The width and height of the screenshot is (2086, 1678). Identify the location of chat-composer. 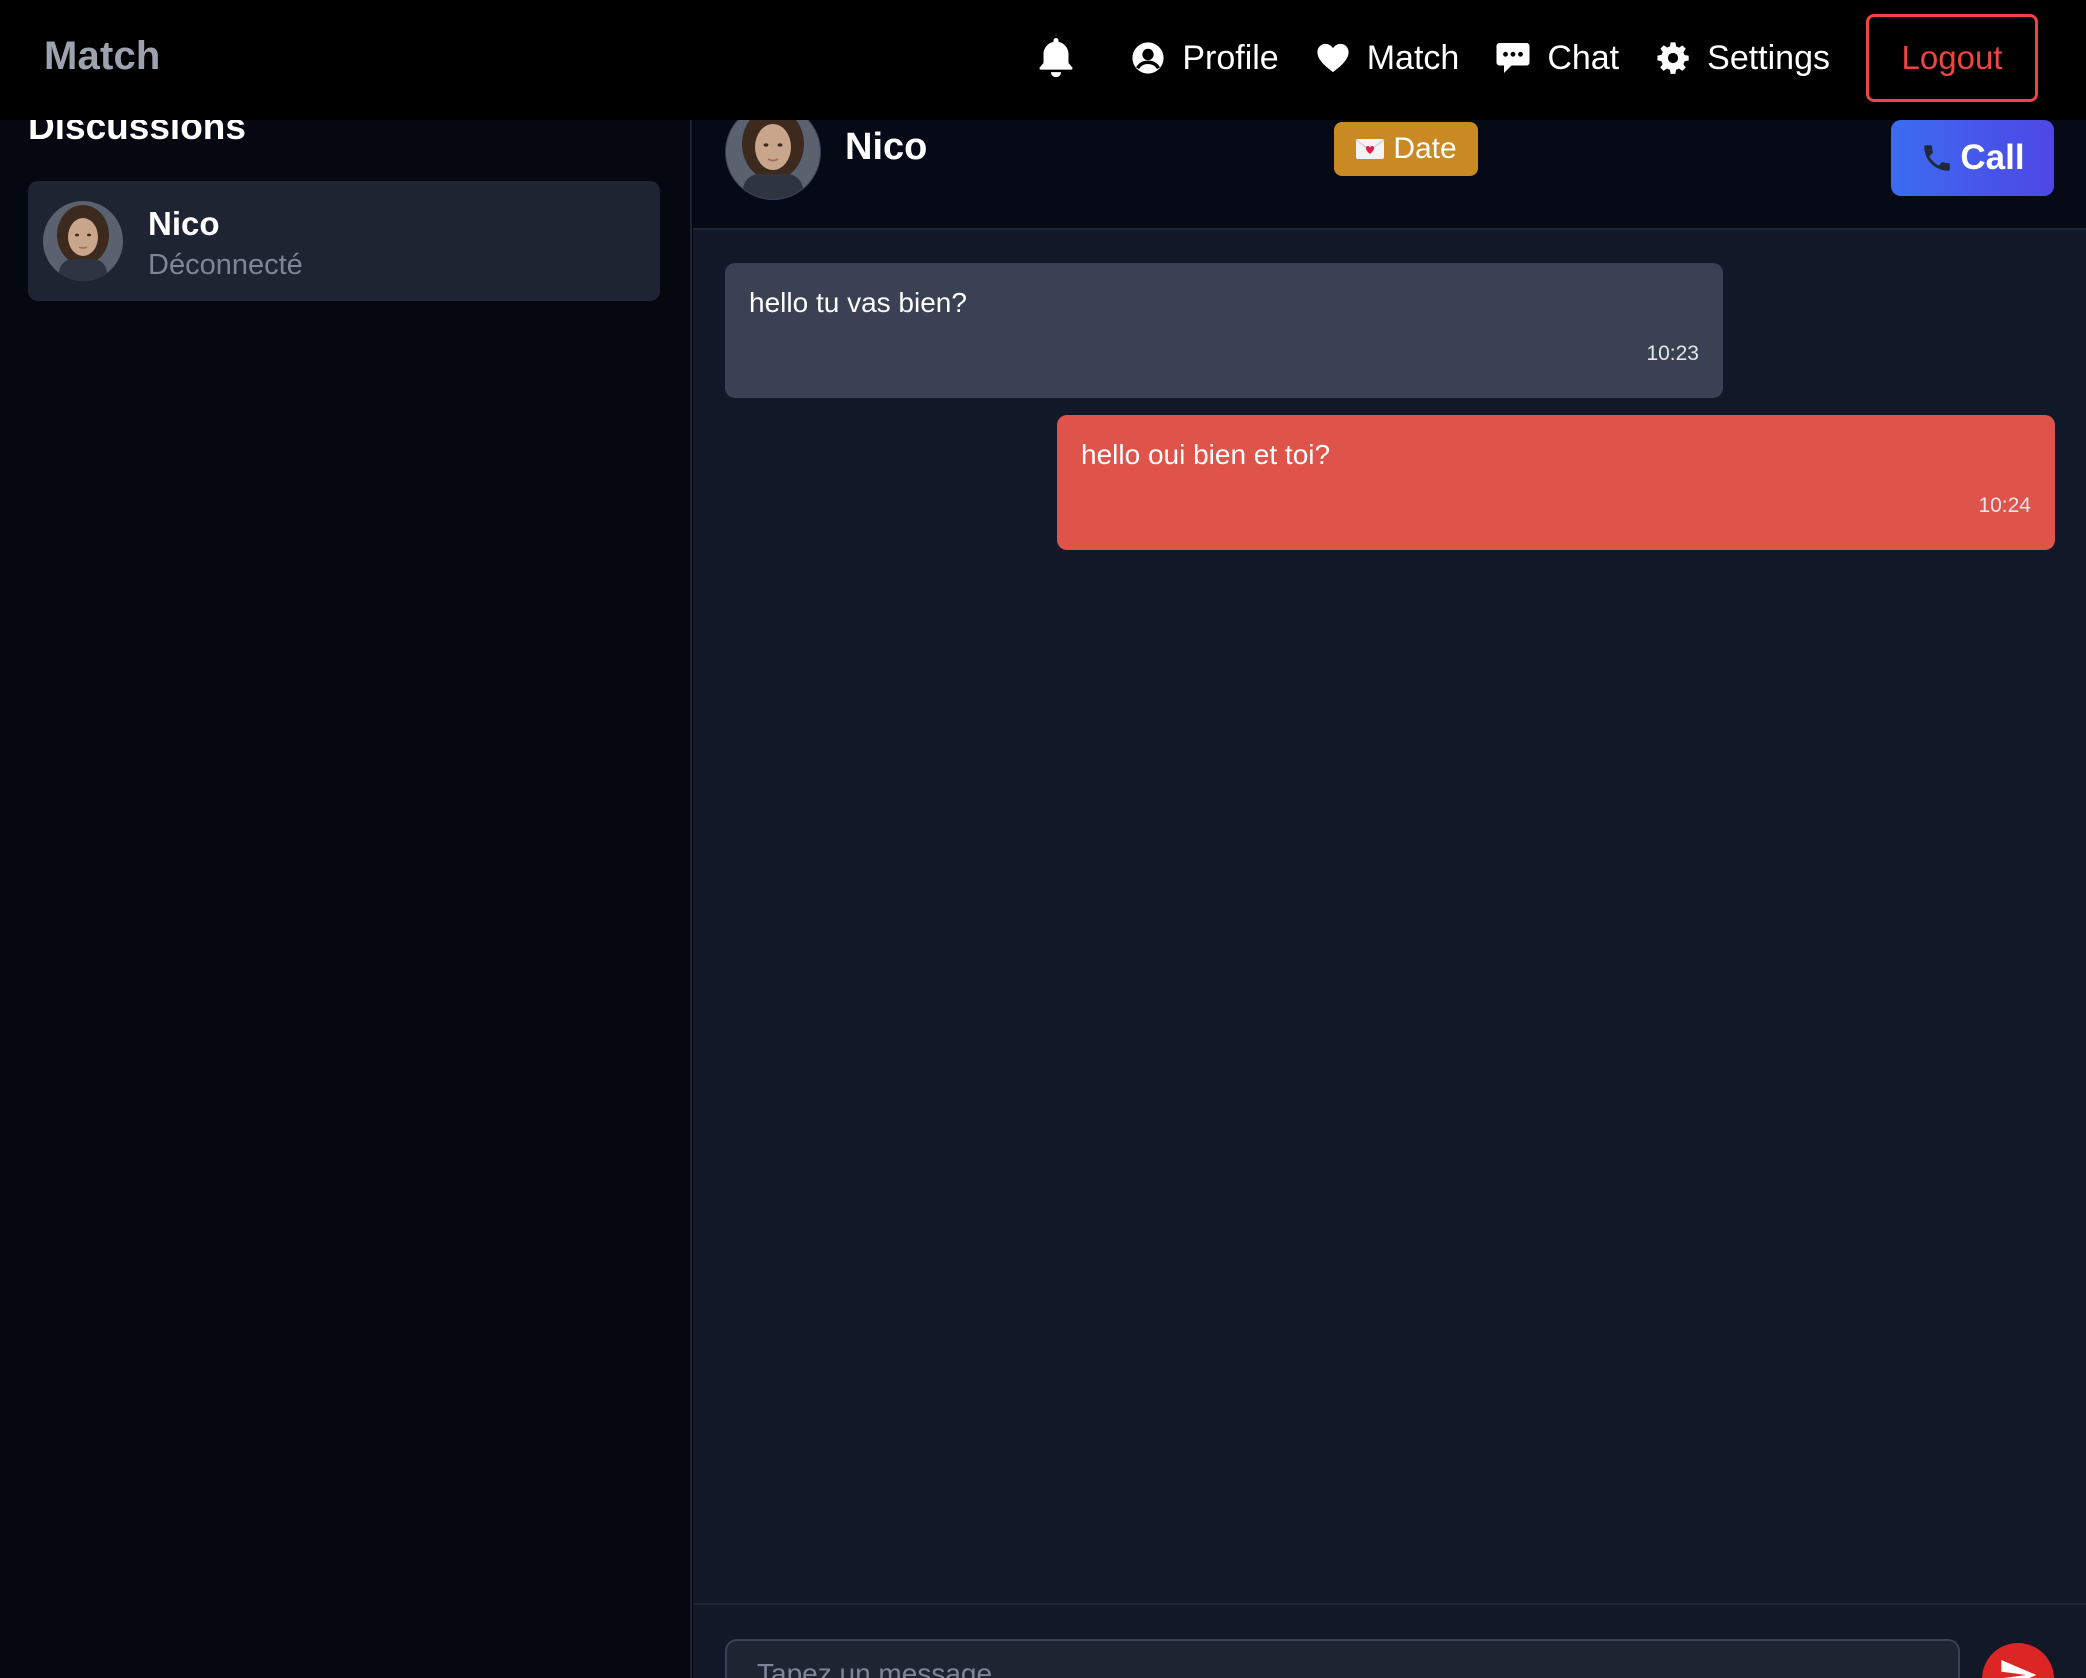
(1389, 1640).